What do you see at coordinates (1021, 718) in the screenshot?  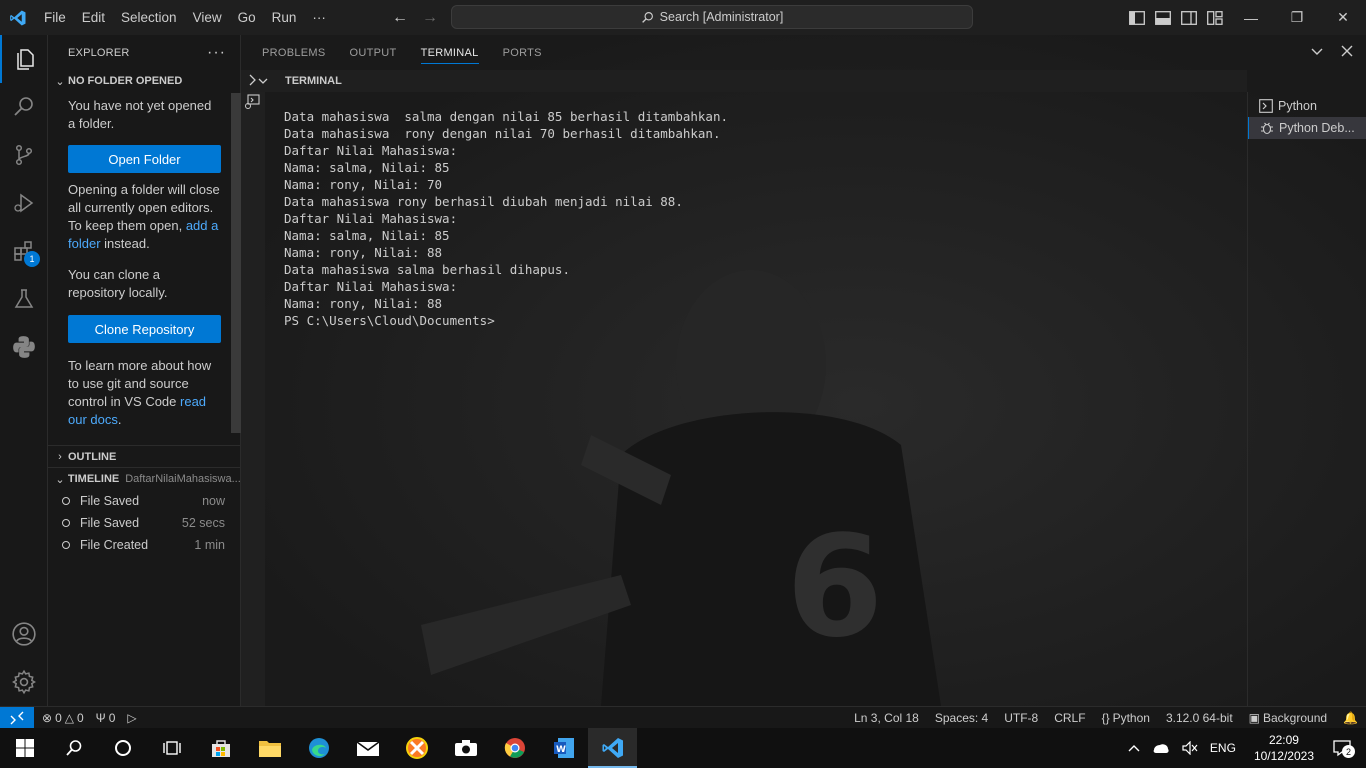 I see `encoding: UTF-8` at bounding box center [1021, 718].